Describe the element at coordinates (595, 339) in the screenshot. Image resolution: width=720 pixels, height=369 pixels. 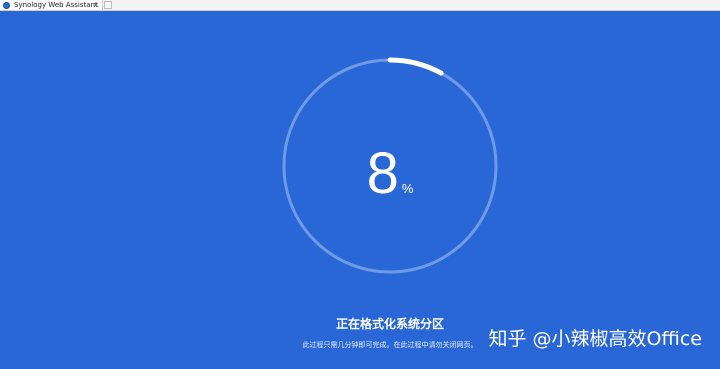
I see `watermark-text: 知乎 @小辣椒高效Office` at that location.